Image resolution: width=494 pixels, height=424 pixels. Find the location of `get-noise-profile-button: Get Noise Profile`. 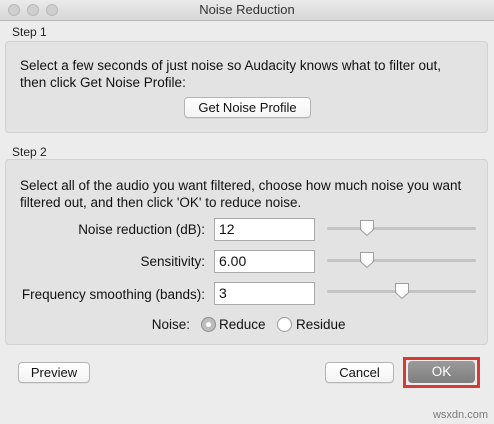

get-noise-profile-button: Get Noise Profile is located at coordinates (247, 107).